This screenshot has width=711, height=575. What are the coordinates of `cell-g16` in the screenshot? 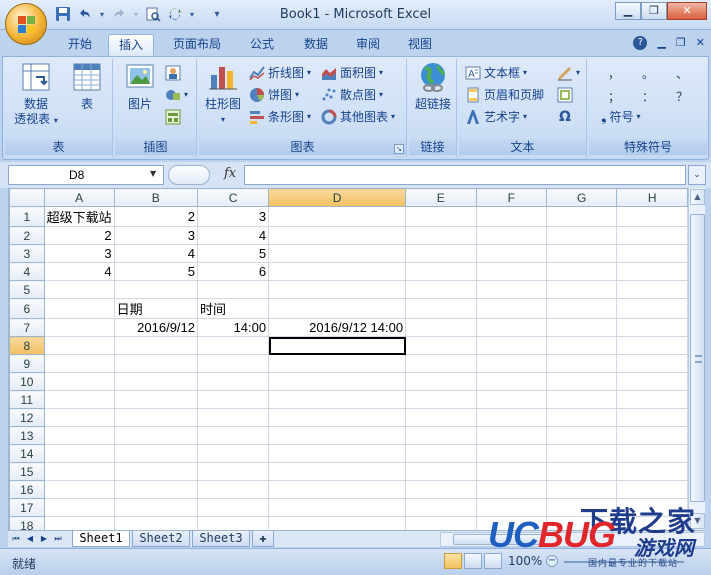 It's located at (581, 489).